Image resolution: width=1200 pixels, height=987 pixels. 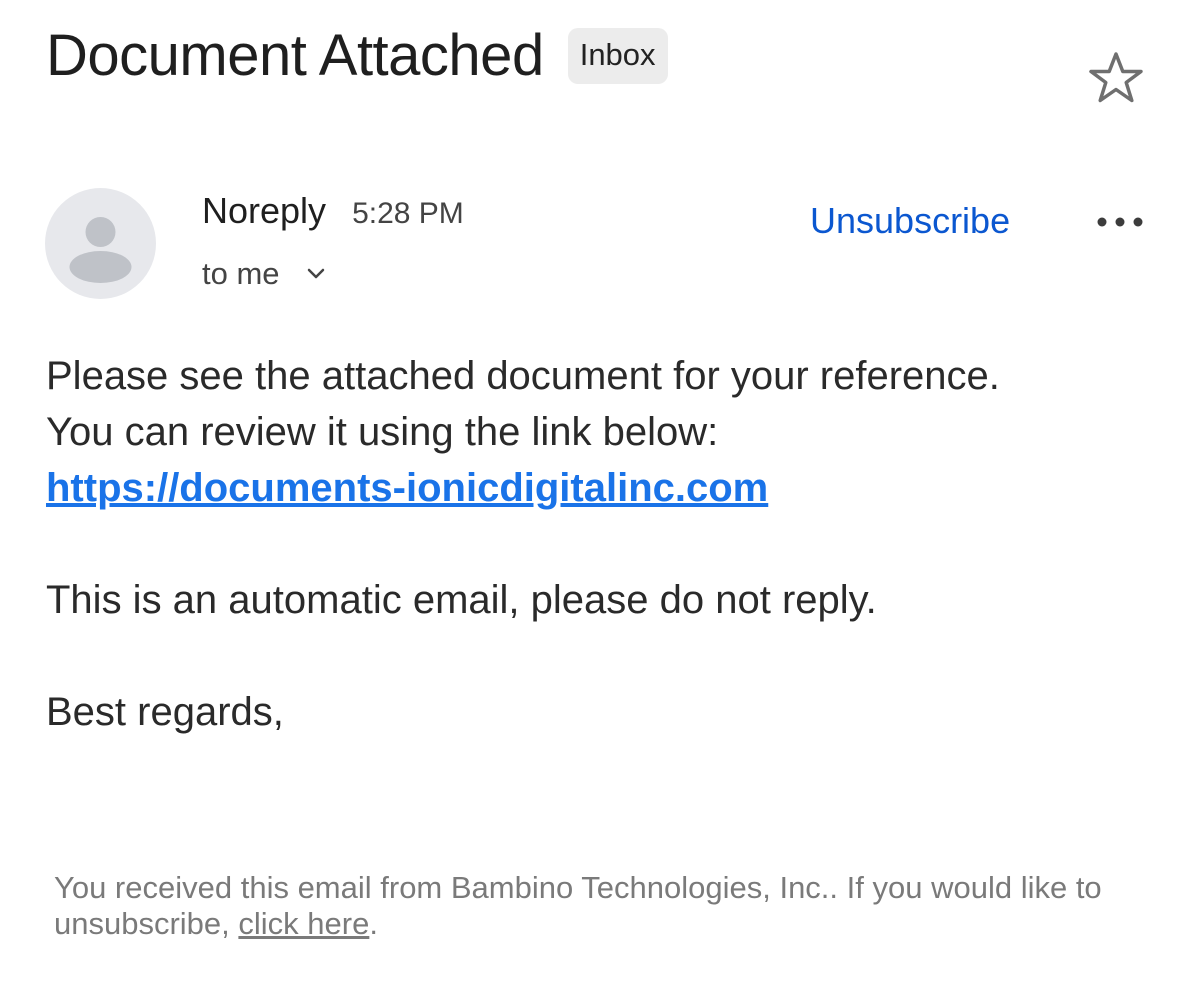 What do you see at coordinates (303, 923) in the screenshot?
I see `footer-unsubscribe-link: click here` at bounding box center [303, 923].